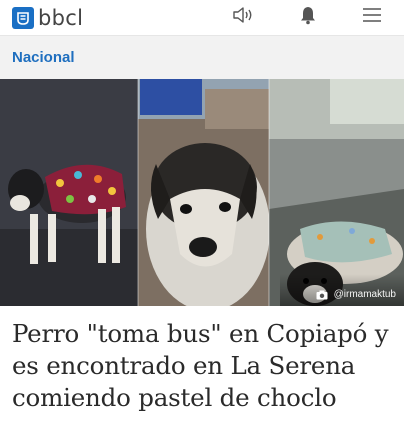 The width and height of the screenshot is (404, 435). Describe the element at coordinates (202, 17) in the screenshot. I see `top-bar: bbcl` at that location.